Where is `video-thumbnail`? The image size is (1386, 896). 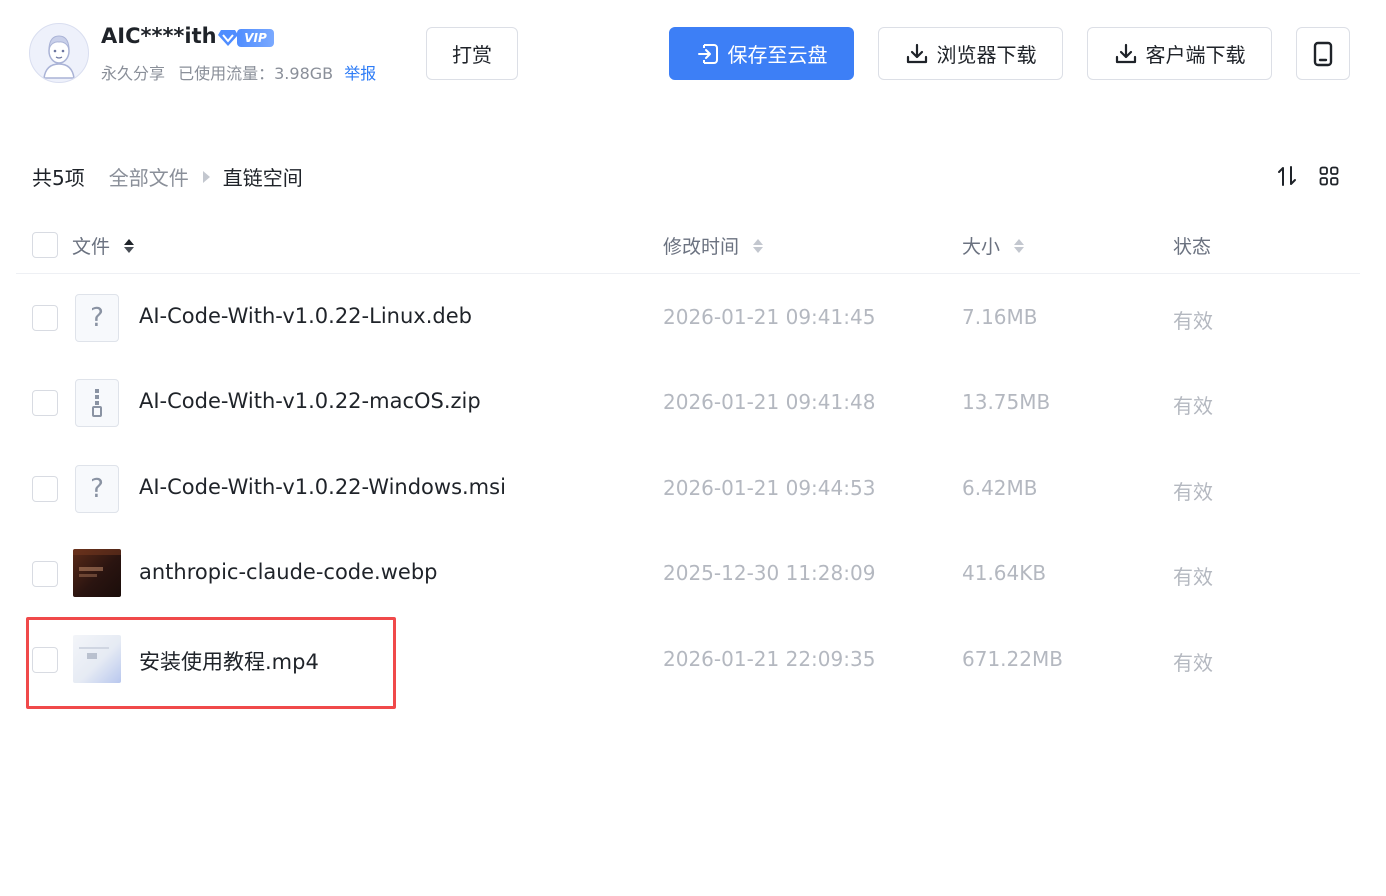
video-thumbnail is located at coordinates (97, 659).